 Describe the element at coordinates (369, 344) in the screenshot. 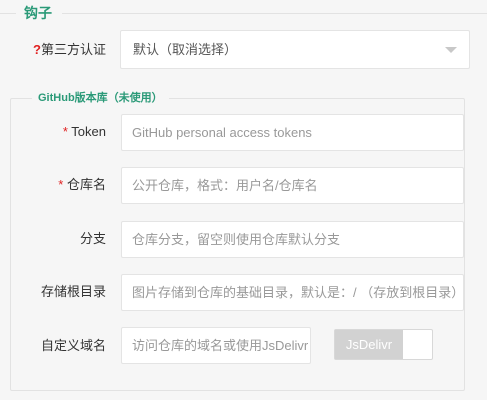

I see `jsdelivr-toggle-label: JsDelivr` at that location.